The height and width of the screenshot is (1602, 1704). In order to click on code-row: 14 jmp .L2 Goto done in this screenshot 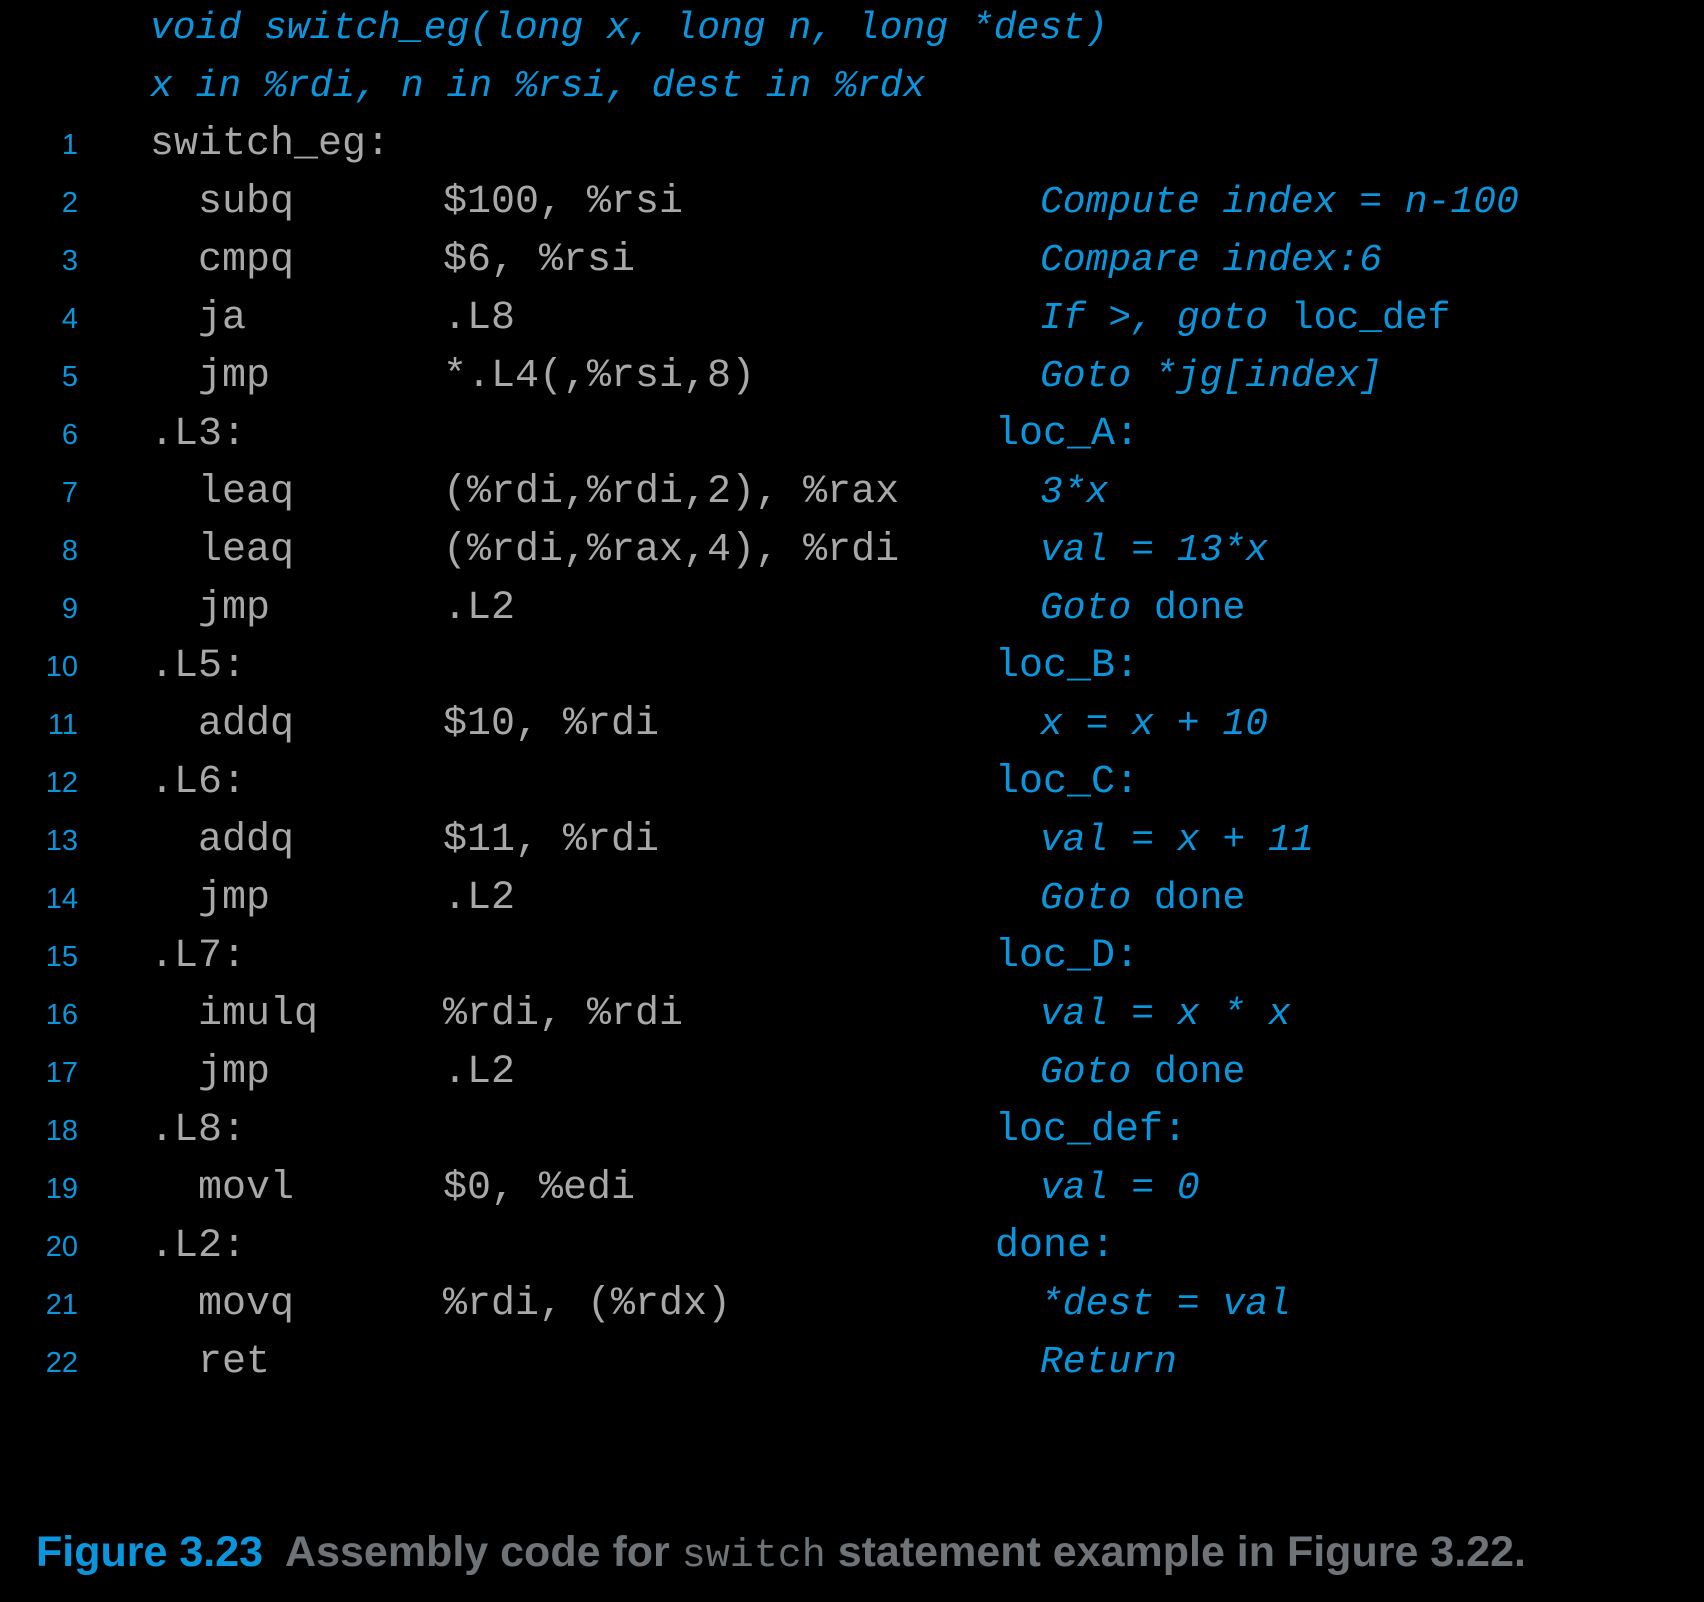, I will do `click(852, 899)`.